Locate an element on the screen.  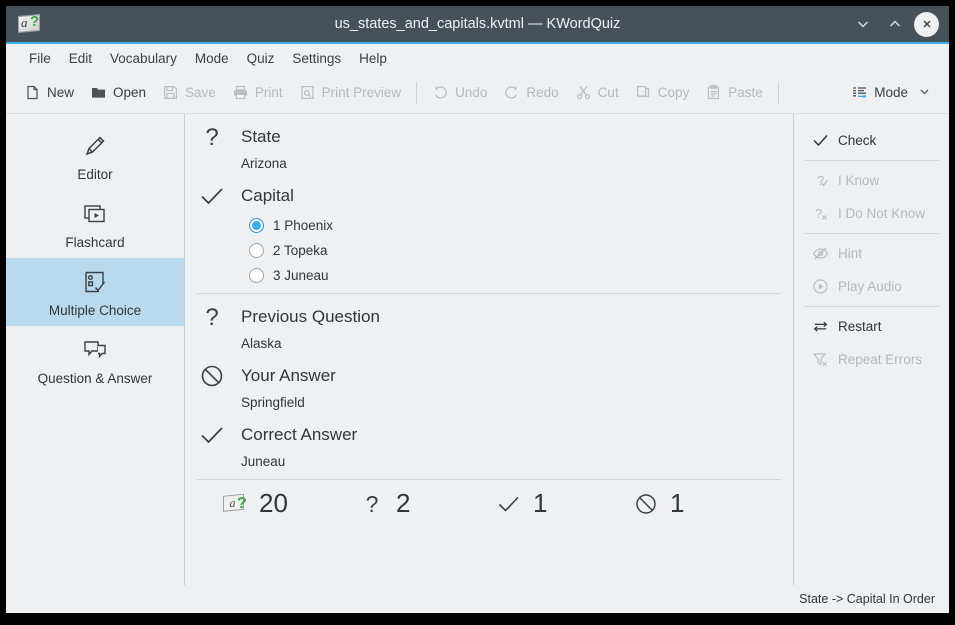
funnel-x-icon is located at coordinates (820, 359).